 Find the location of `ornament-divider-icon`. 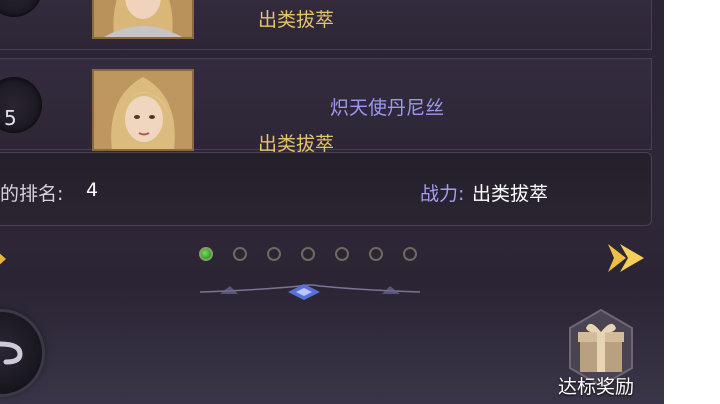

ornament-divider-icon is located at coordinates (310, 291).